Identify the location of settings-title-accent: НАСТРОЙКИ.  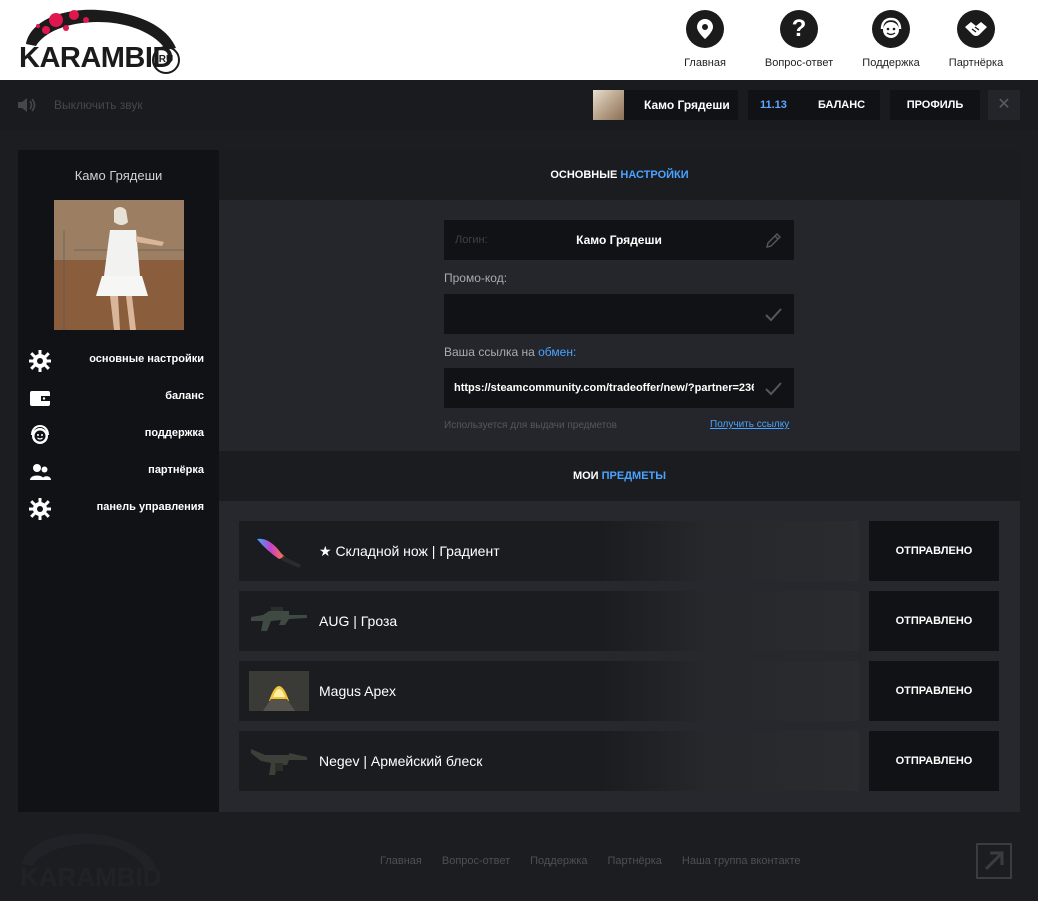
(654, 175).